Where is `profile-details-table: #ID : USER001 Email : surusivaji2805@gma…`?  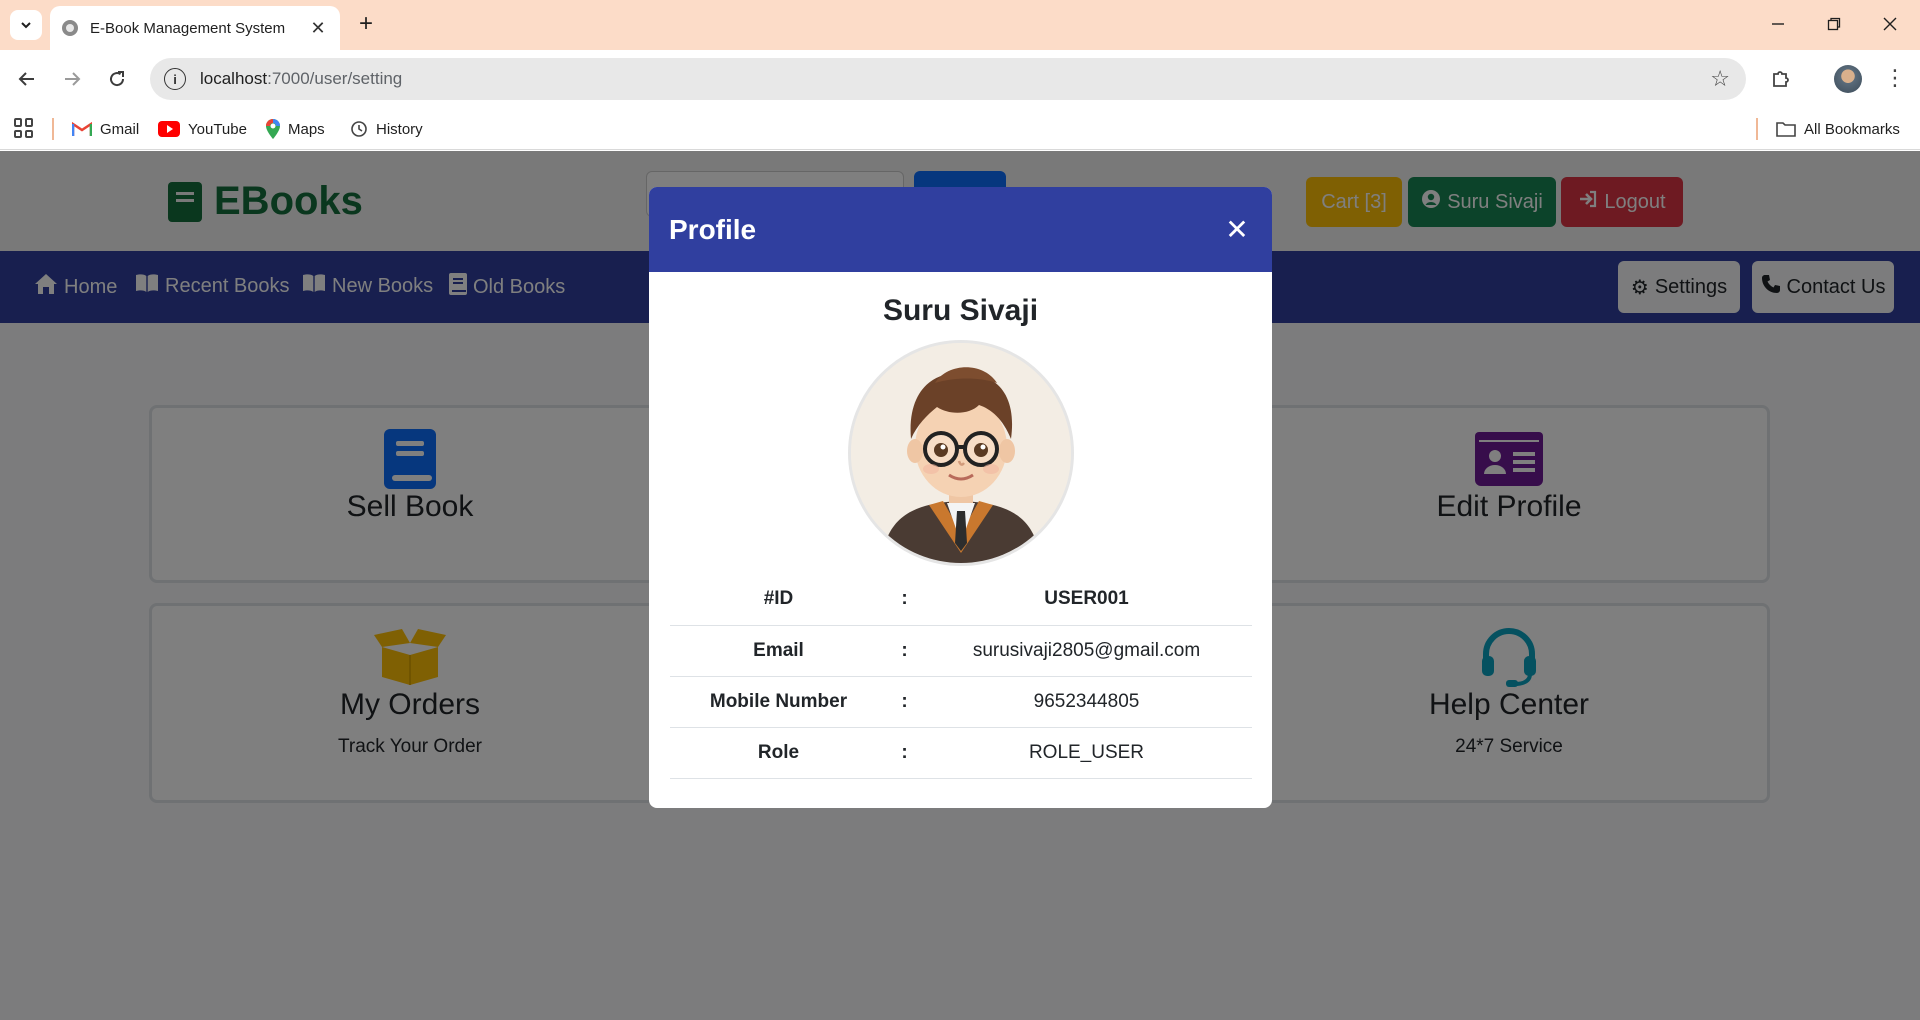
profile-details-table: #ID : USER001 Email : surusivaji2805@gma… is located at coordinates (960, 676).